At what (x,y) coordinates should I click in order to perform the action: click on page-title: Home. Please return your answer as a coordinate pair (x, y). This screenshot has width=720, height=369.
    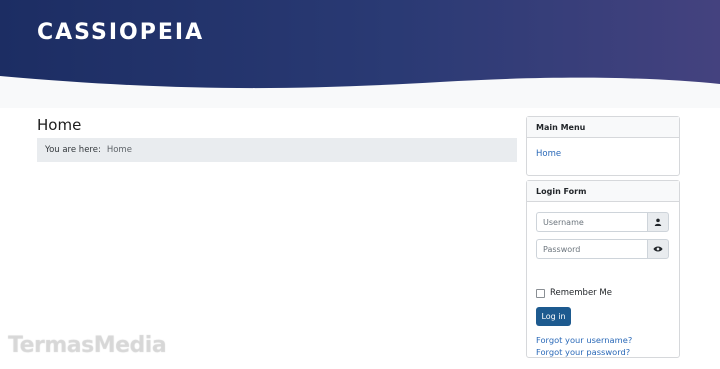
    Looking at the image, I should click on (59, 125).